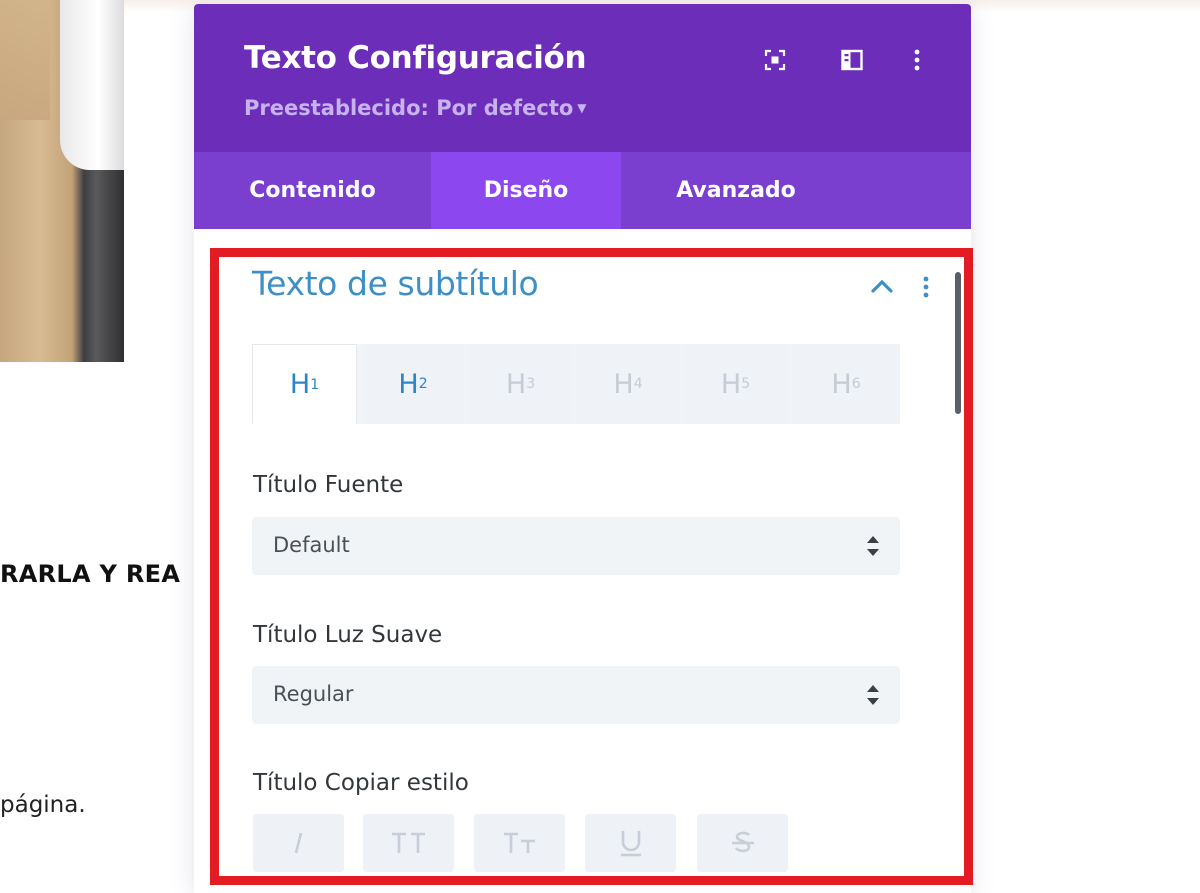 This screenshot has width=1200, height=893. I want to click on uppercase-icon, so click(408, 842).